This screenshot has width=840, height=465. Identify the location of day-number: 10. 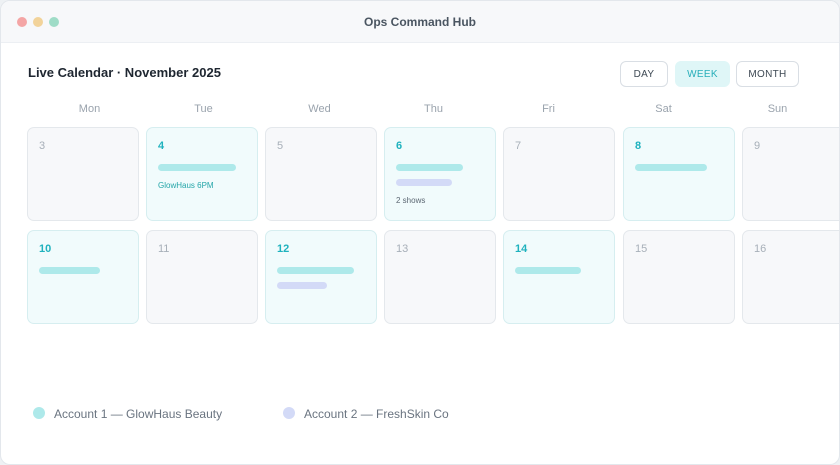
(45, 249).